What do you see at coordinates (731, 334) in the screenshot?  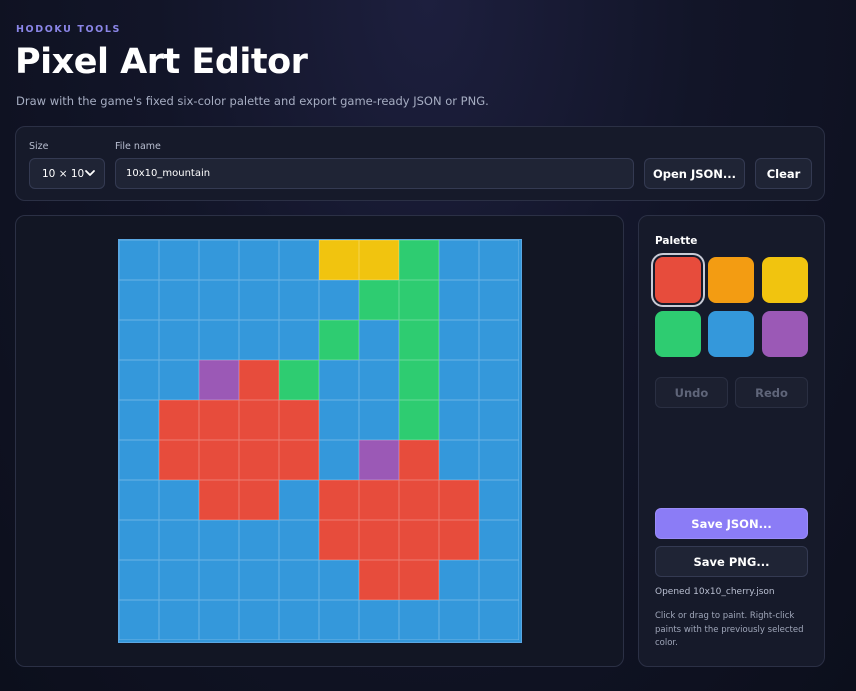 I see `palette-swatch-blue` at bounding box center [731, 334].